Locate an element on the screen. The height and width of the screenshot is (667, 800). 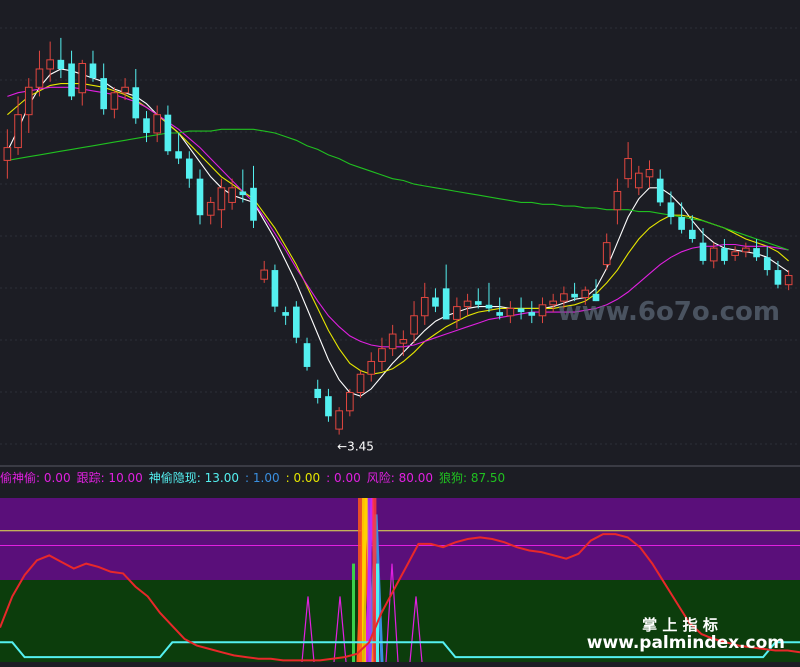
indicator-label: 偷神偷: 0.00 is located at coordinates (35, 477).